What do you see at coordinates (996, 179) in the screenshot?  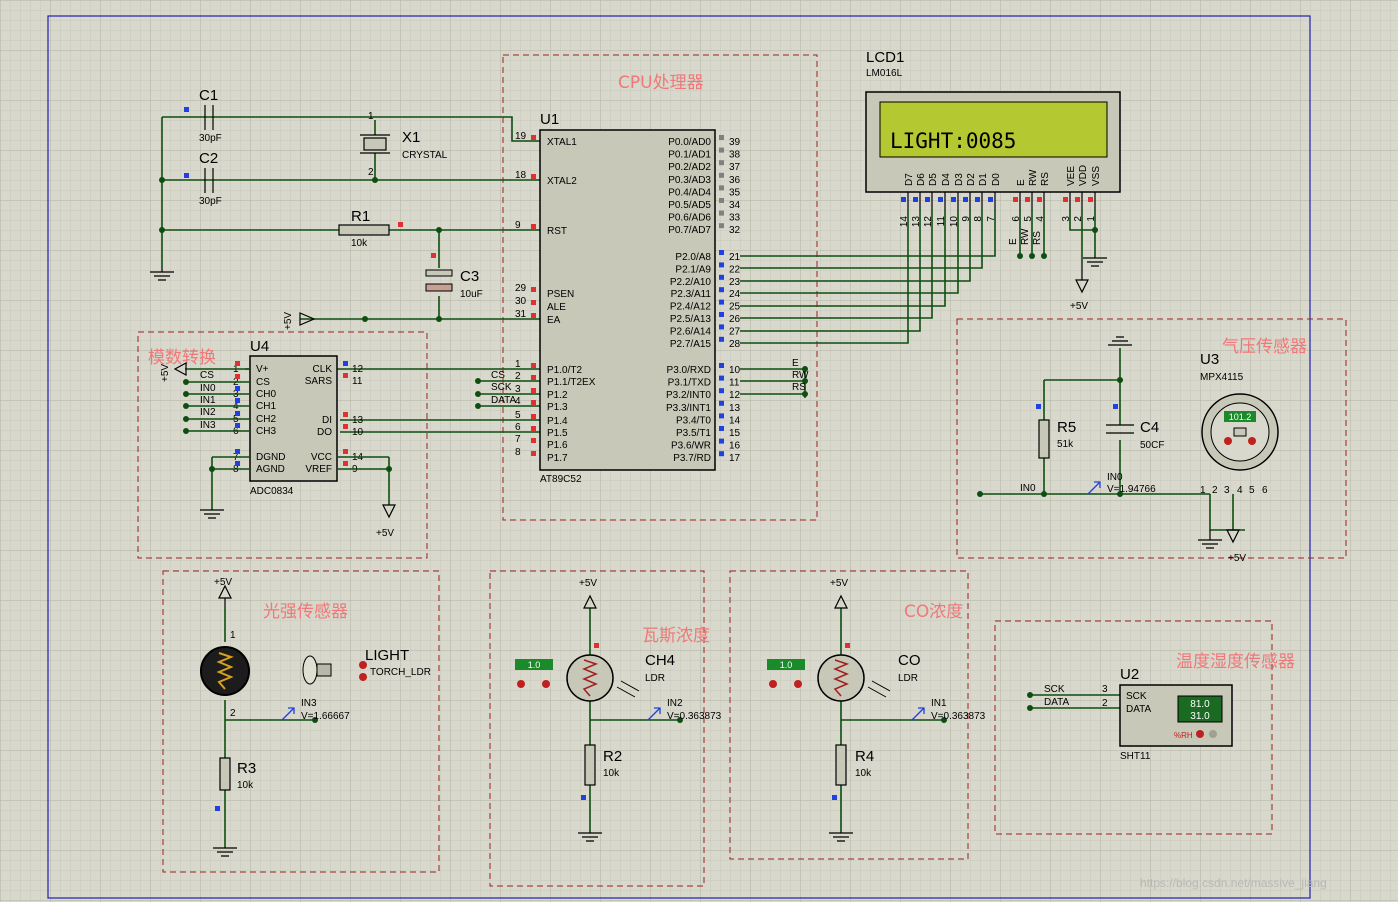 I see `lcd-pin-name-d0: D0` at bounding box center [996, 179].